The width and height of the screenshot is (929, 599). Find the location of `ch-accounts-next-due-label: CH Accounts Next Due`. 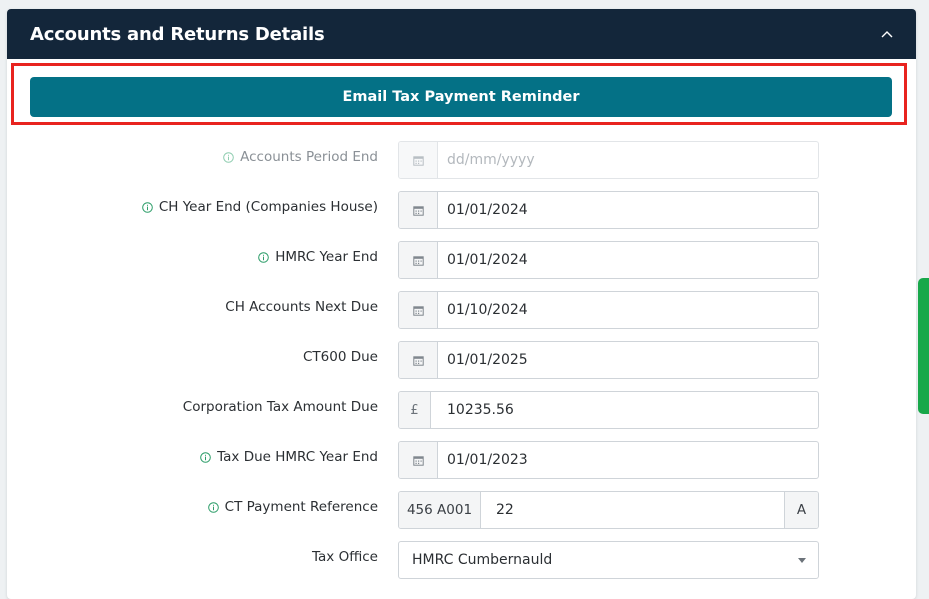

ch-accounts-next-due-label: CH Accounts Next Due is located at coordinates (301, 307).